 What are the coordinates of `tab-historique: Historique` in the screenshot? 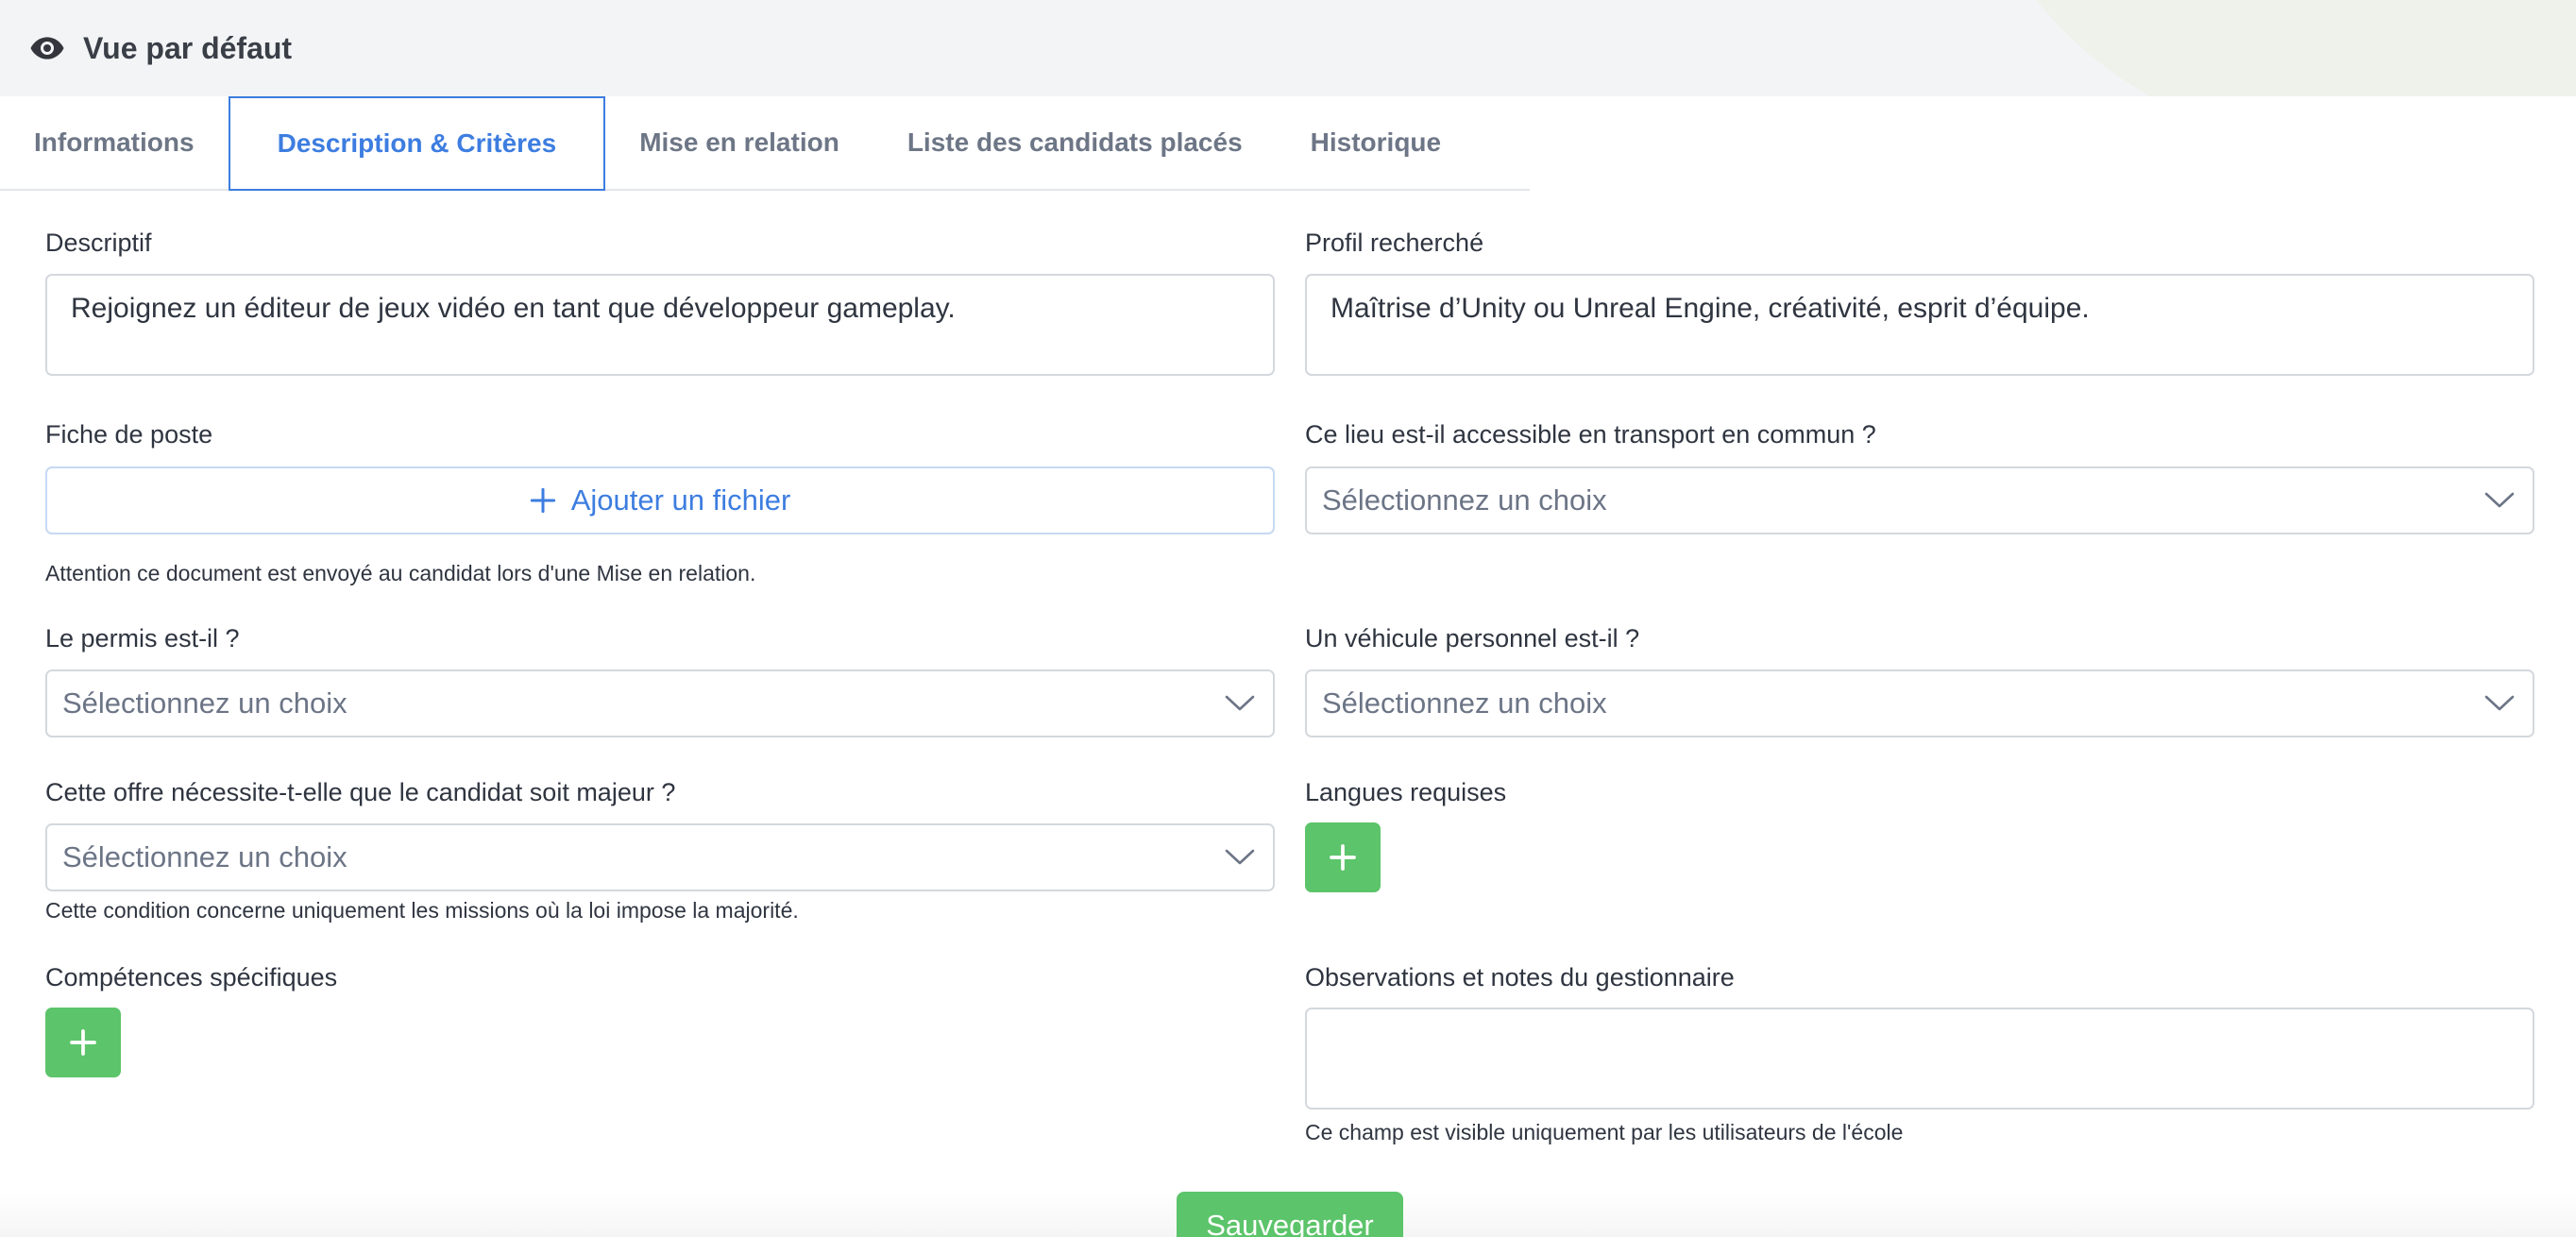 It's located at (1376, 142).